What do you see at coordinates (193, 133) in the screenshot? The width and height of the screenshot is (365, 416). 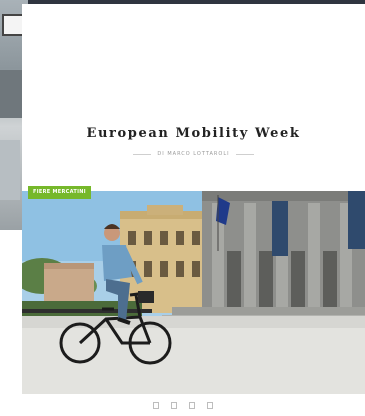 I see `post-title: European Mobility Week` at bounding box center [193, 133].